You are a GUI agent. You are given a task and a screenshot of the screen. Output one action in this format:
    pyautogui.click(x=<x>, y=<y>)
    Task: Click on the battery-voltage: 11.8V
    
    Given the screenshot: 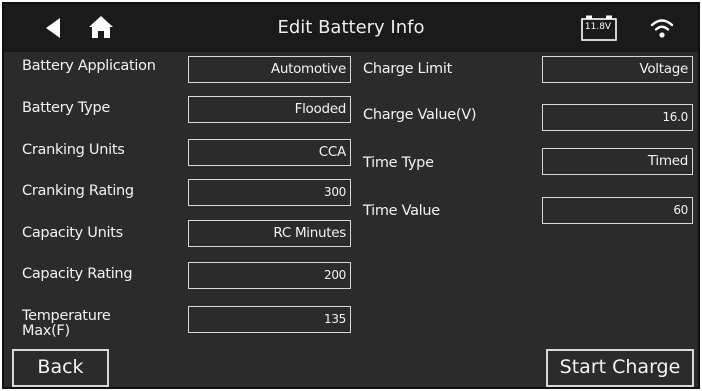 What is the action you would take?
    pyautogui.click(x=598, y=27)
    